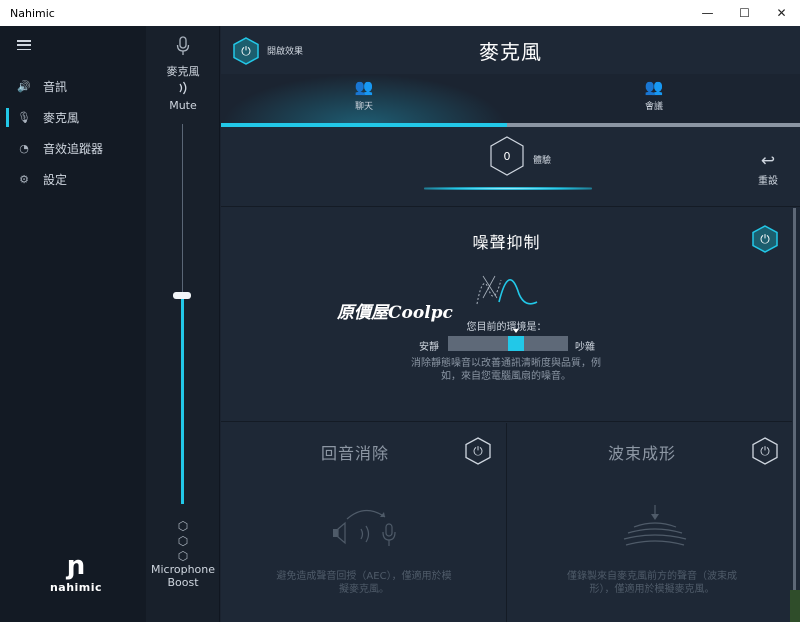  I want to click on volume-slider-fill, so click(182, 399).